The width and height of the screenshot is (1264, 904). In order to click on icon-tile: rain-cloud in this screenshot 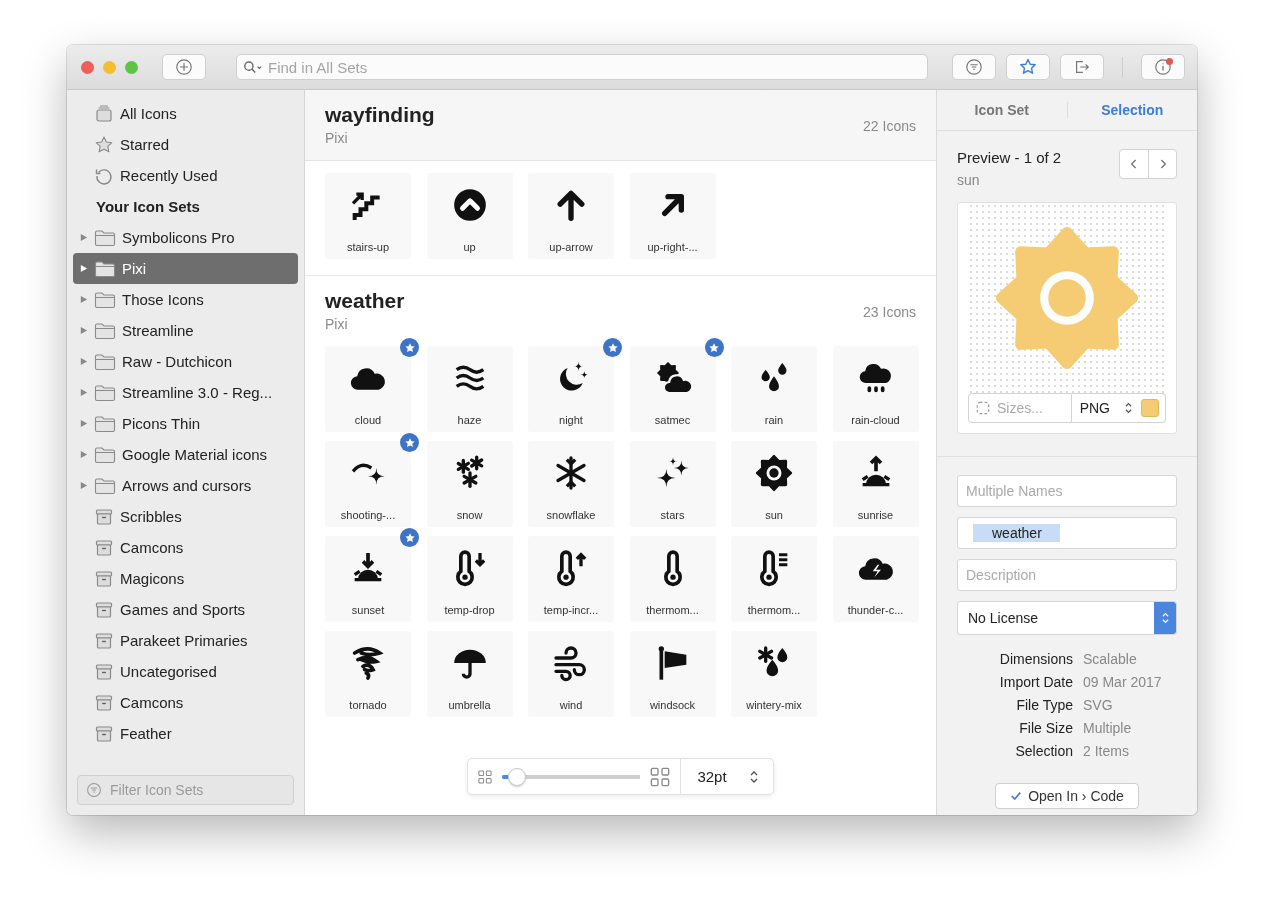, I will do `click(875, 389)`.